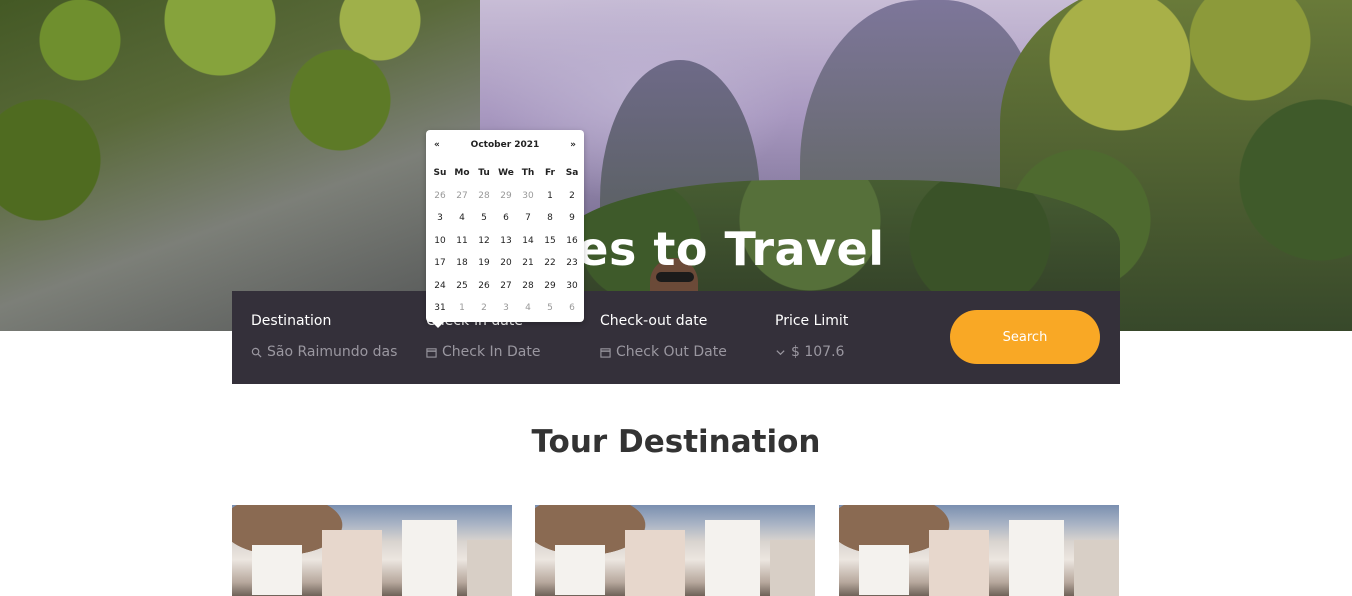 Image resolution: width=1352 pixels, height=596 pixels. I want to click on datepicker-day: 8, so click(550, 218).